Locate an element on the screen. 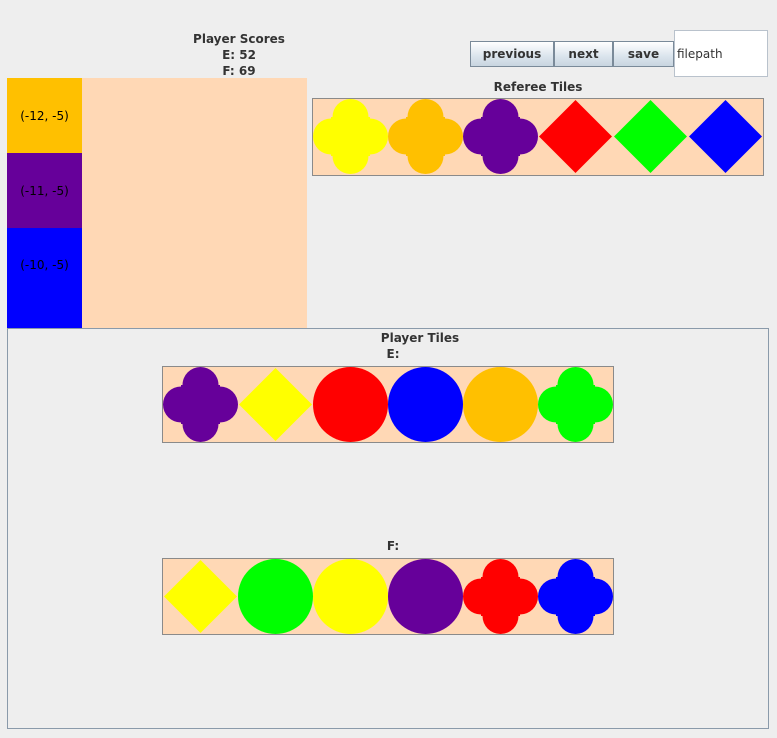  referee-tile-row is located at coordinates (538, 137).